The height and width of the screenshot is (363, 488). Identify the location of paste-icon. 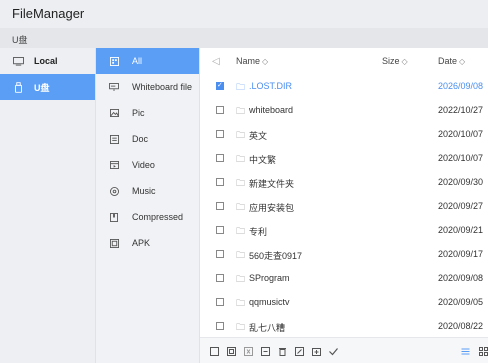
(265, 351).